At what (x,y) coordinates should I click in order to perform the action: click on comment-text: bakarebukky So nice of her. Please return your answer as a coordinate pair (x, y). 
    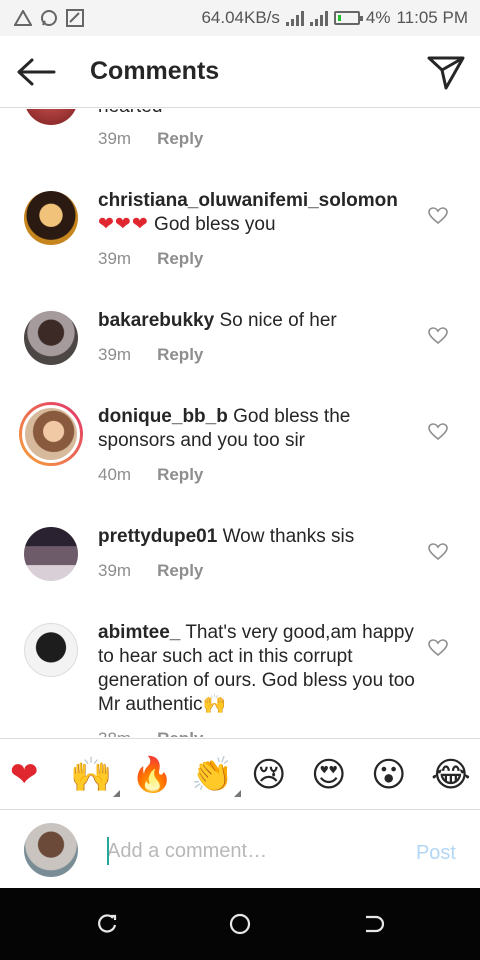
    Looking at the image, I should click on (258, 321).